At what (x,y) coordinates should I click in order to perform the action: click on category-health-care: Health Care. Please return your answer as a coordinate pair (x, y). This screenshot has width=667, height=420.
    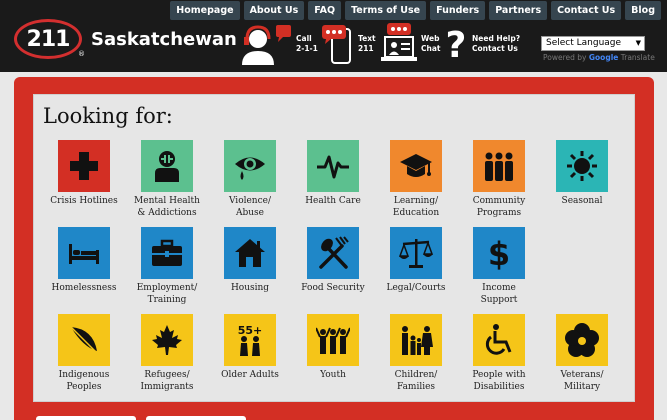
    Looking at the image, I should click on (333, 173).